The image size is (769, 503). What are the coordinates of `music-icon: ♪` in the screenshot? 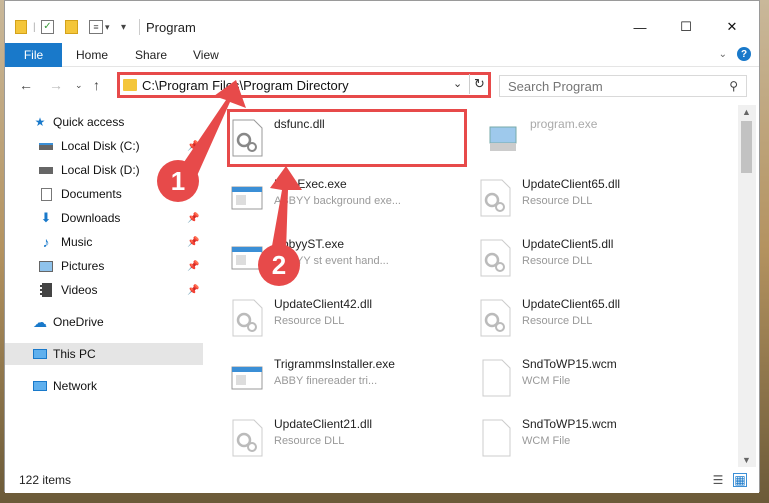 It's located at (46, 242).